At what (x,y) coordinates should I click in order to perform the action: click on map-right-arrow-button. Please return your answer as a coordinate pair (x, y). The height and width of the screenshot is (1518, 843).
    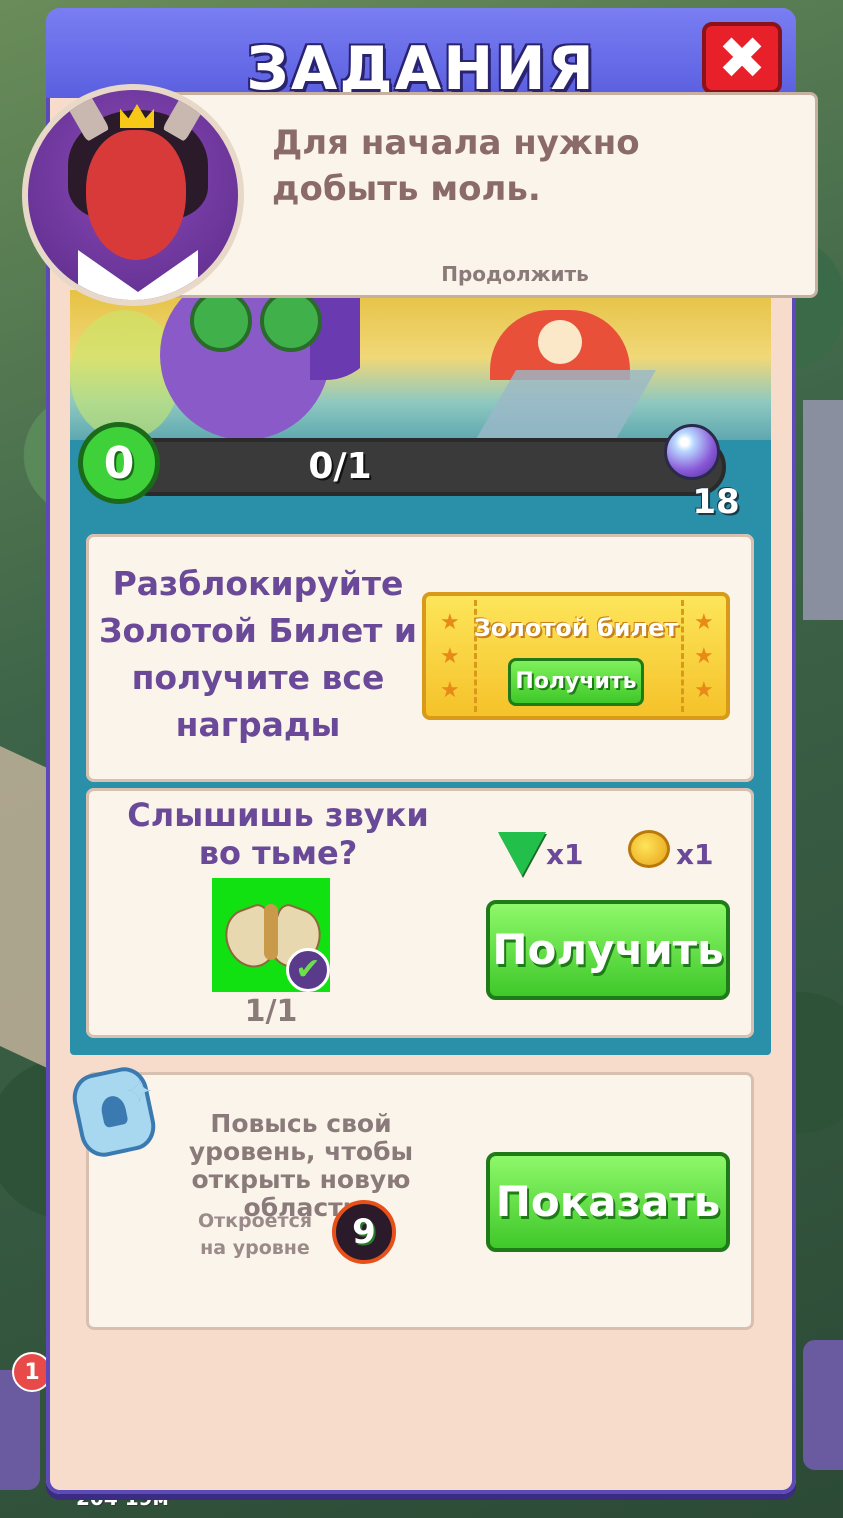
    Looking at the image, I should click on (823, 1405).